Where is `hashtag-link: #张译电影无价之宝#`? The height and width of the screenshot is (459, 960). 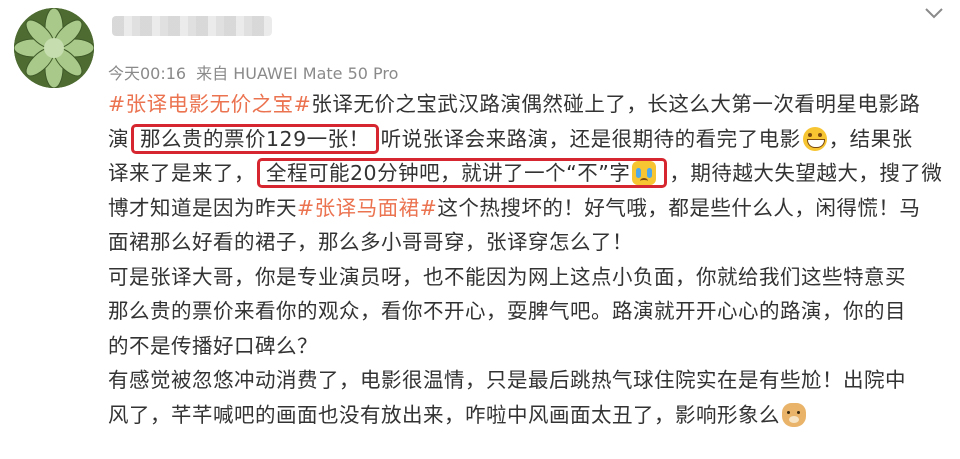
hashtag-link: #张译电影无价之宝# is located at coordinates (209, 104).